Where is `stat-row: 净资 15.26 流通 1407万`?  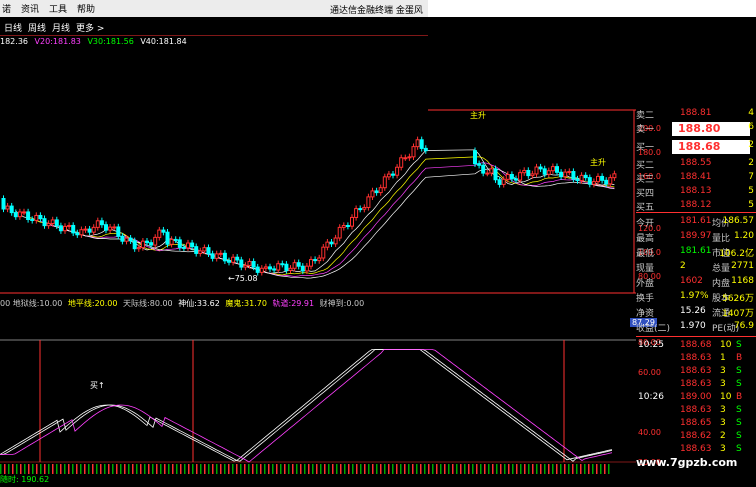 stat-row: 净资 15.26 流通 1407万 is located at coordinates (696, 312).